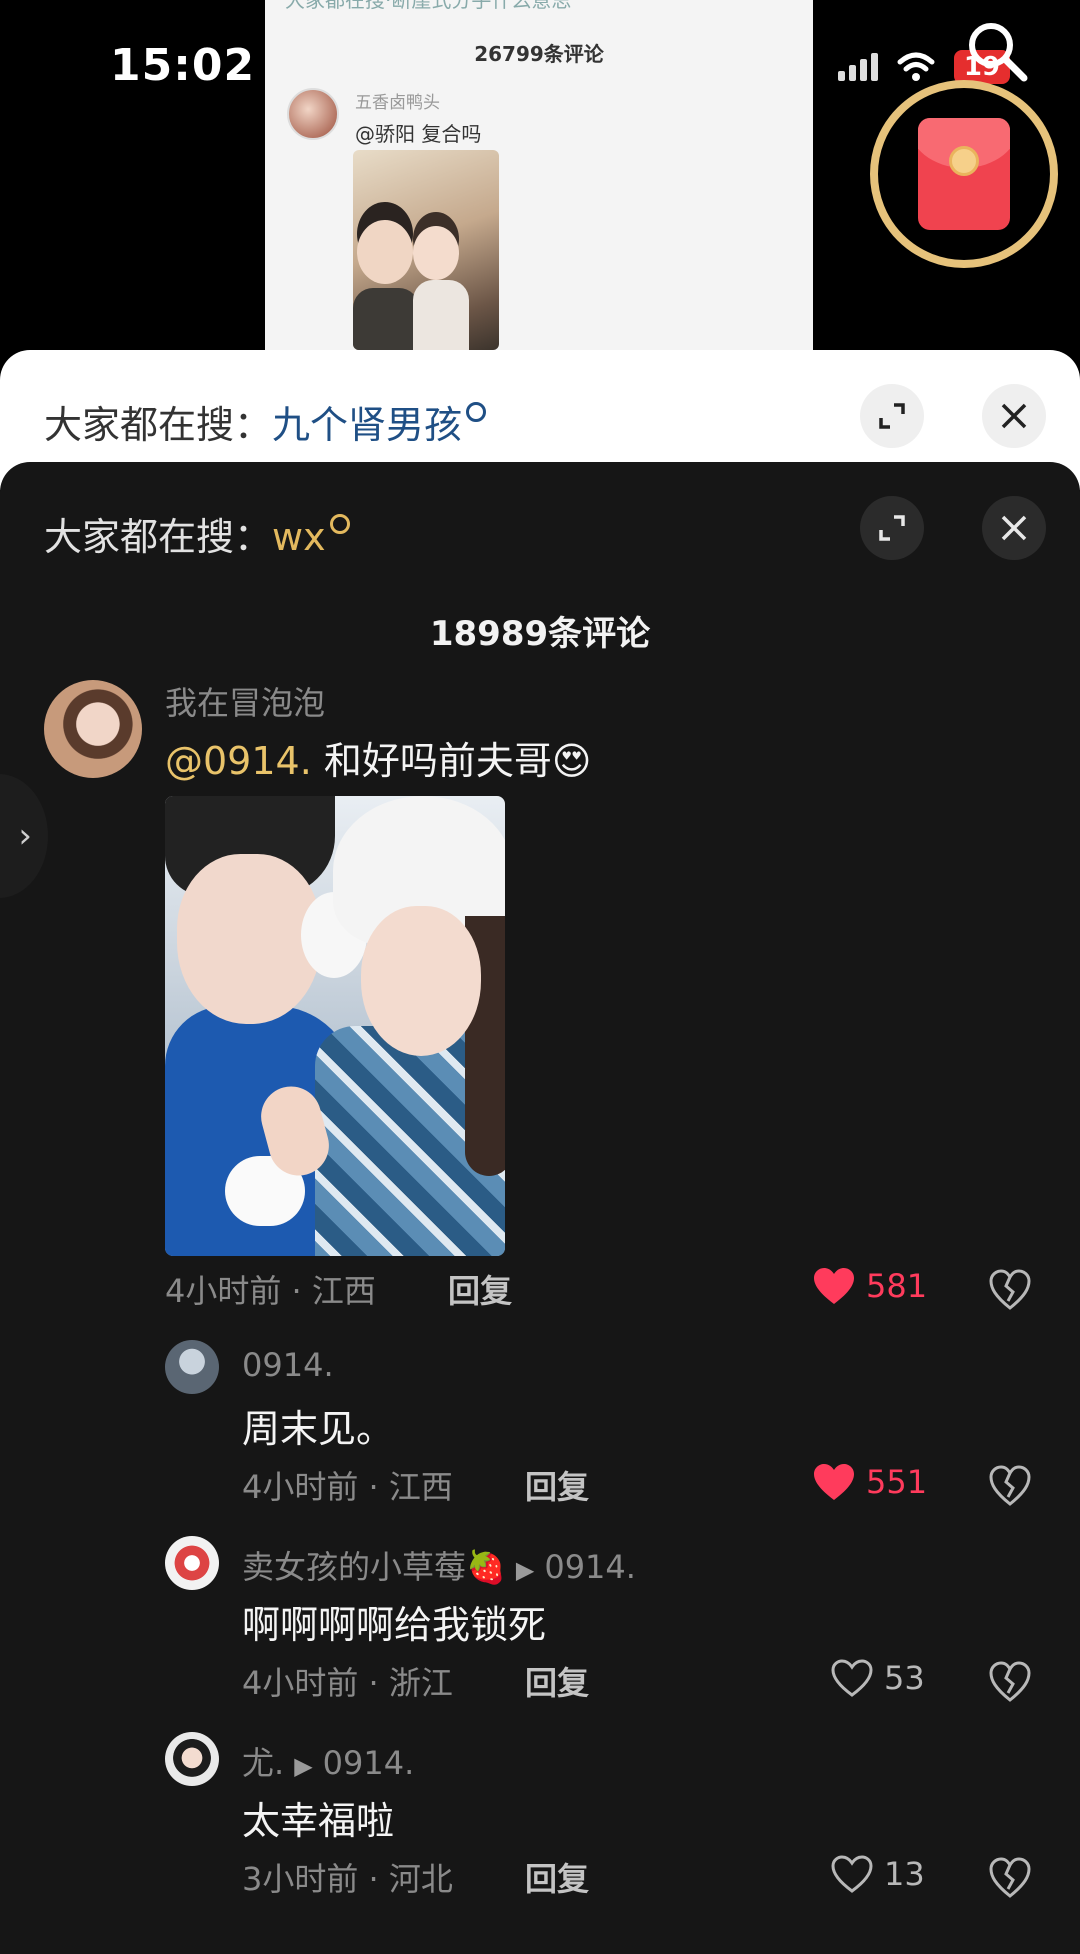  I want to click on search-suggestion: 大家都在搜：wx, so click(197, 533).